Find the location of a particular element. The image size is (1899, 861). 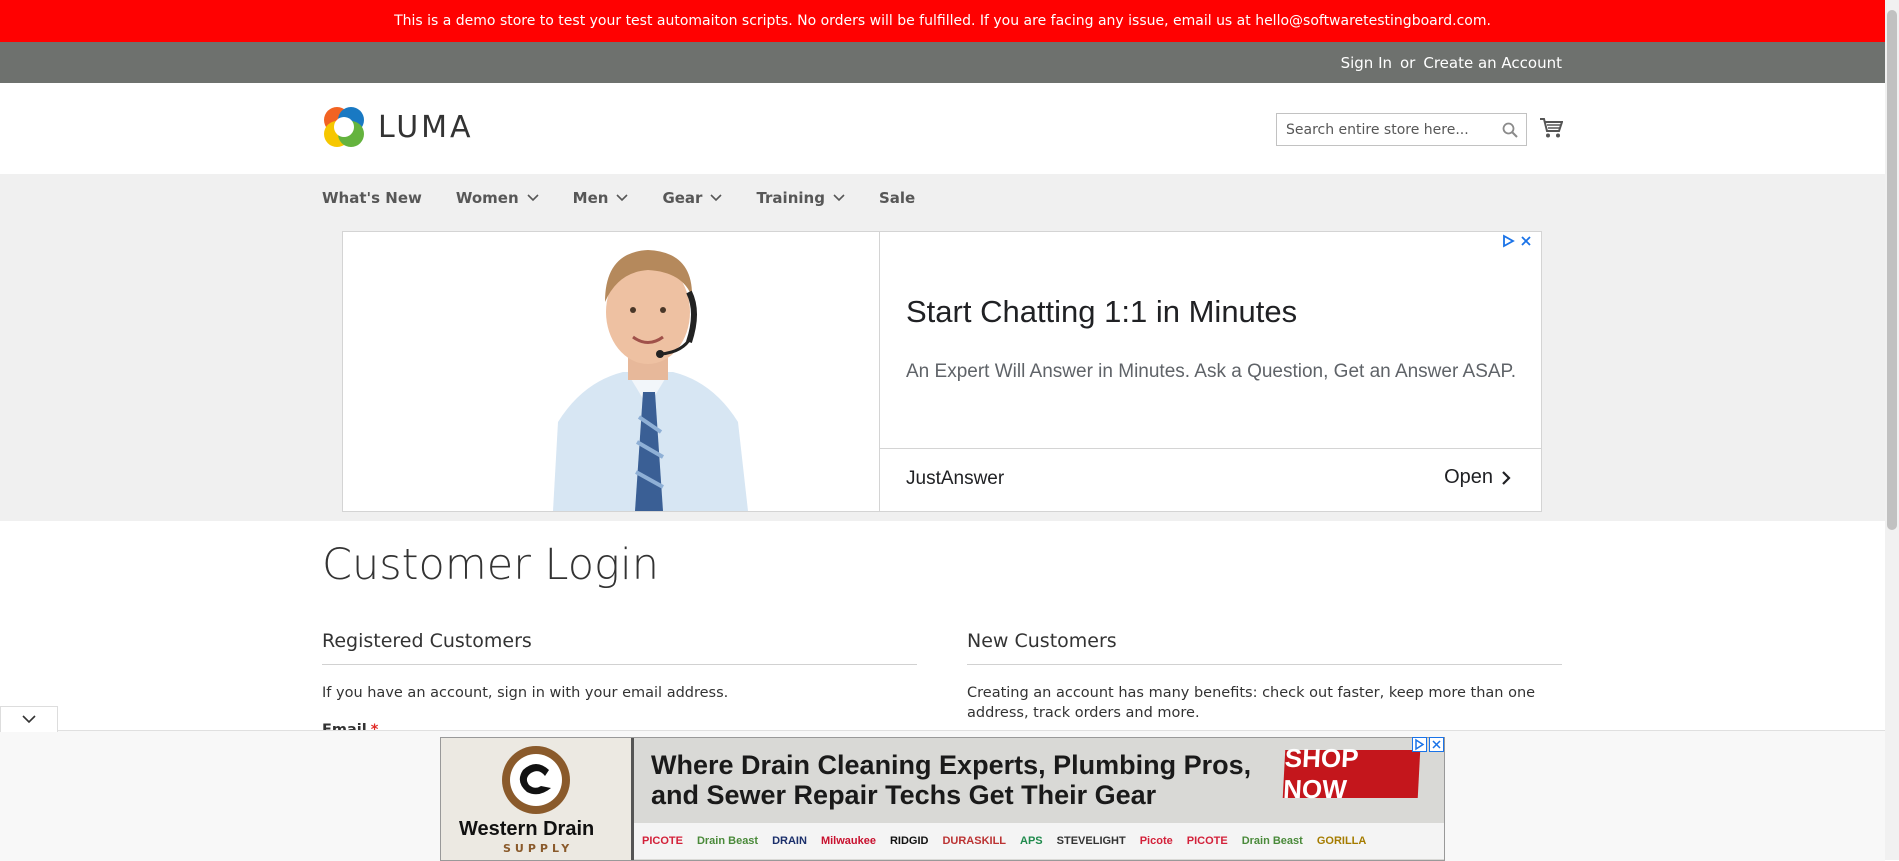

cart-icon is located at coordinates (1551, 128).